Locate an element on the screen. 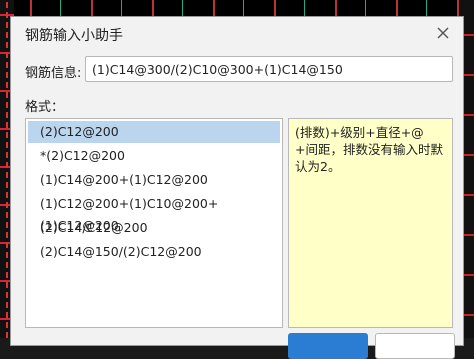  dialog-title: 钢筋输入小助手 is located at coordinates (74, 36).